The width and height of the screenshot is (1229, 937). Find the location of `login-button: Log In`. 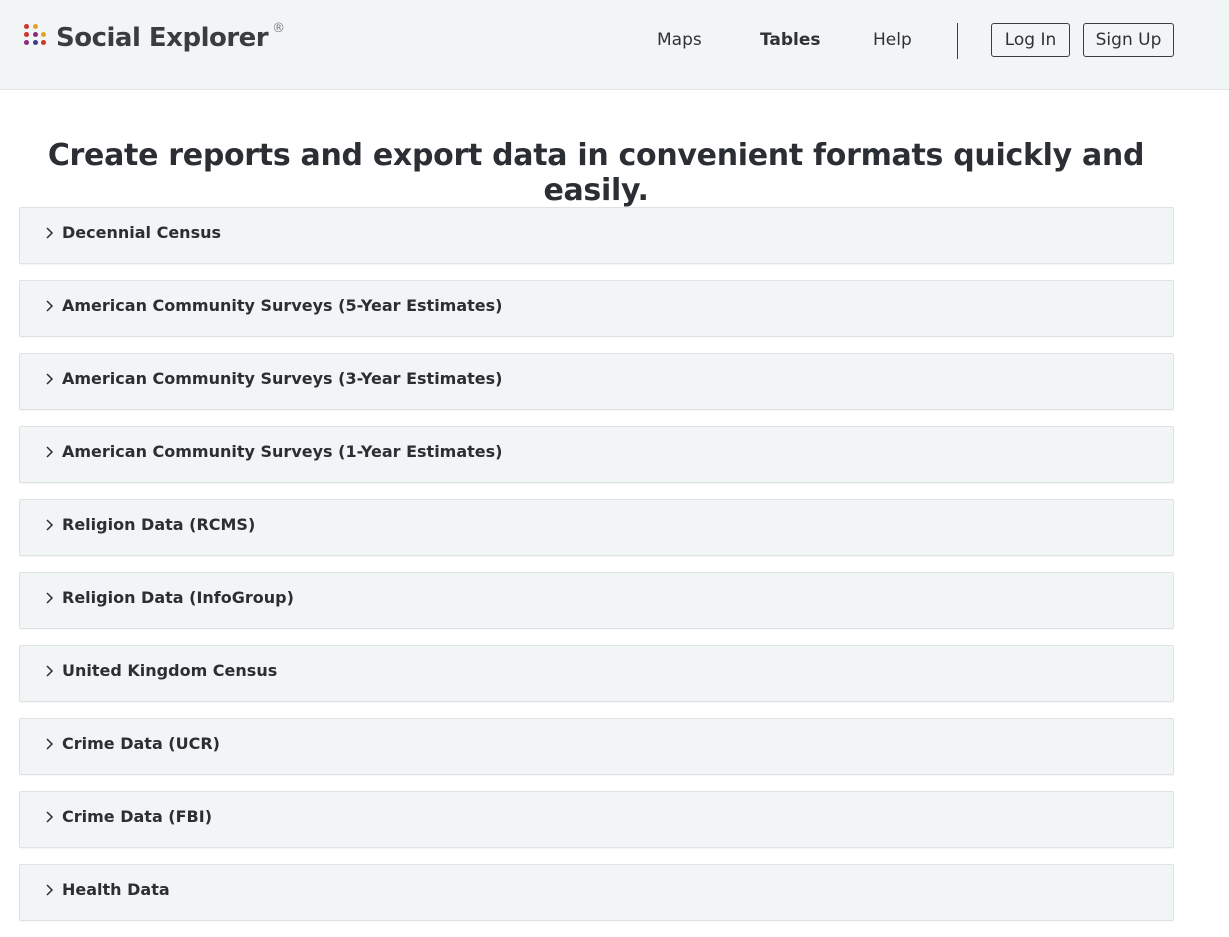

login-button: Log In is located at coordinates (1030, 40).